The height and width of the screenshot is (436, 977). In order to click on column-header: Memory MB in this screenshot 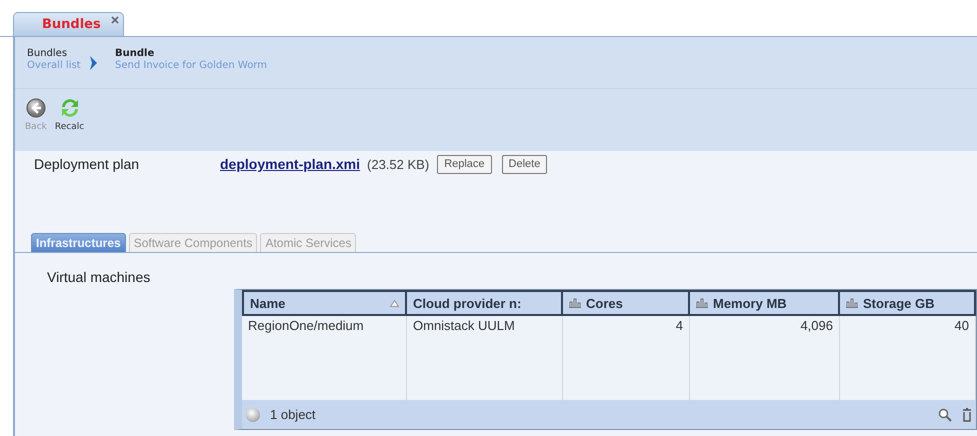, I will do `click(765, 303)`.